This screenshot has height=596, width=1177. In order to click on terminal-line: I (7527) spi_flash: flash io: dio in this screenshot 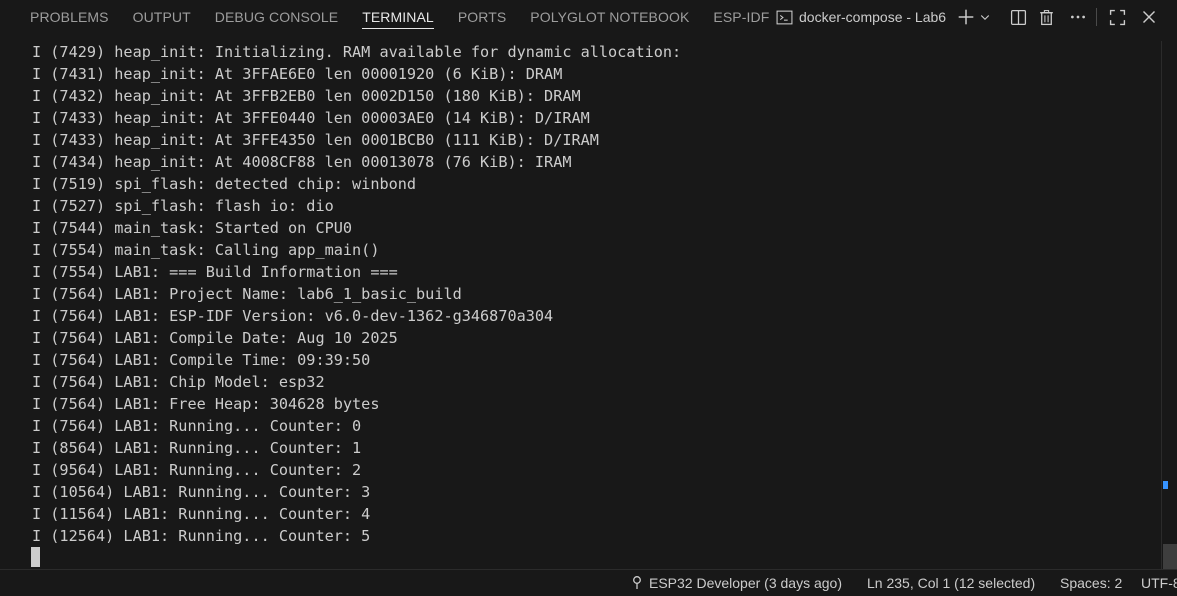, I will do `click(183, 206)`.